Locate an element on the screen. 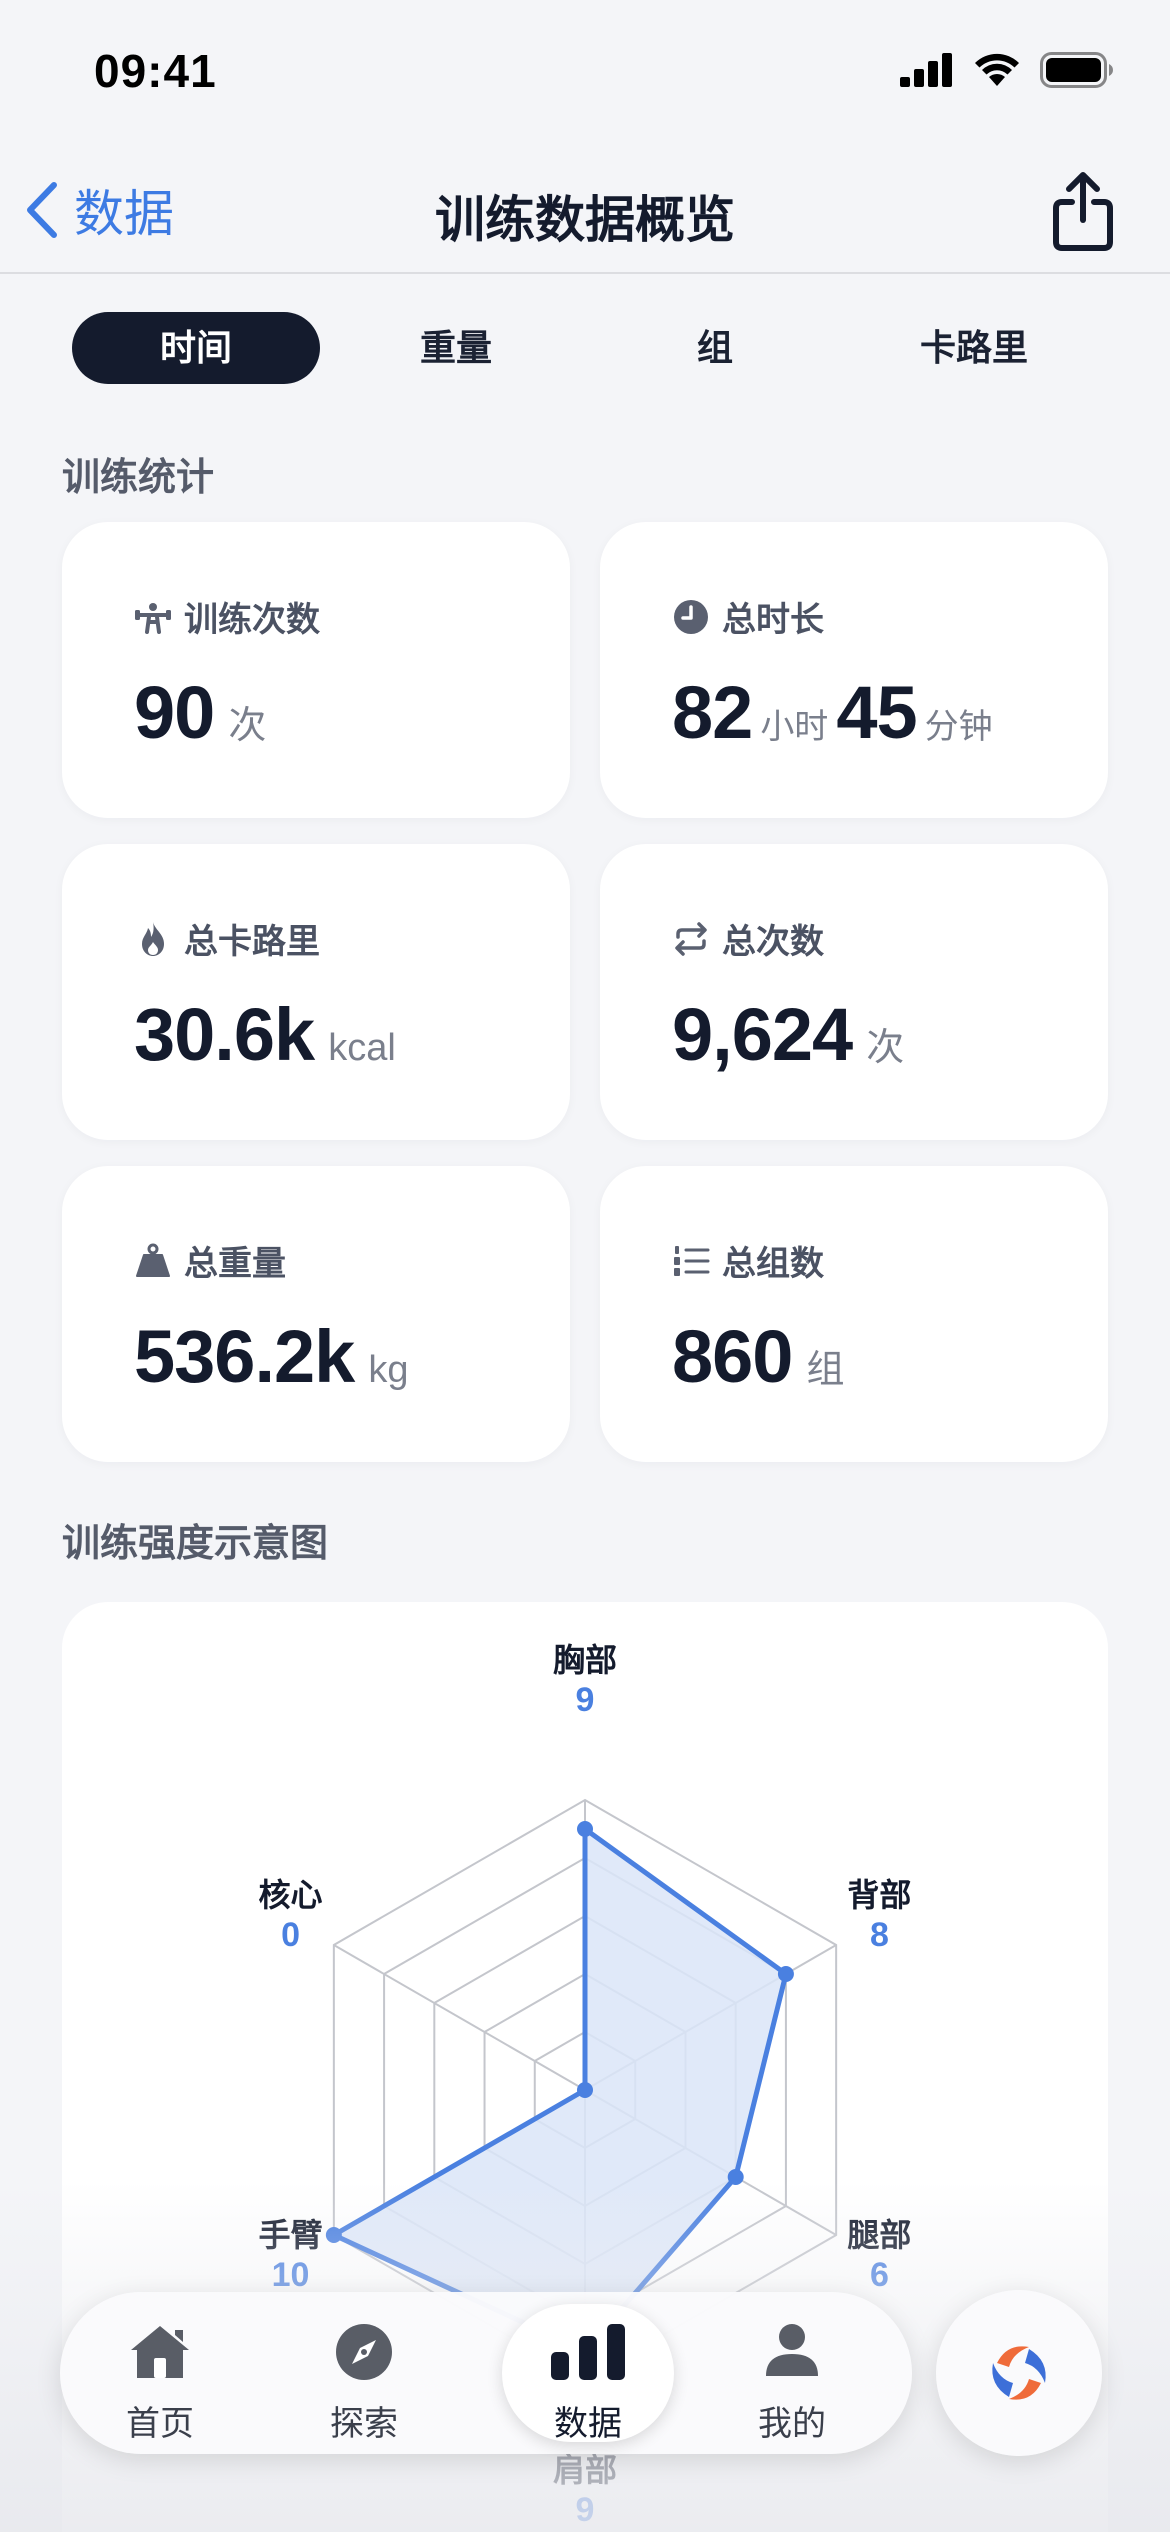  stat-card-duration: 总时长 82 小时 45 分钟 is located at coordinates (854, 670).